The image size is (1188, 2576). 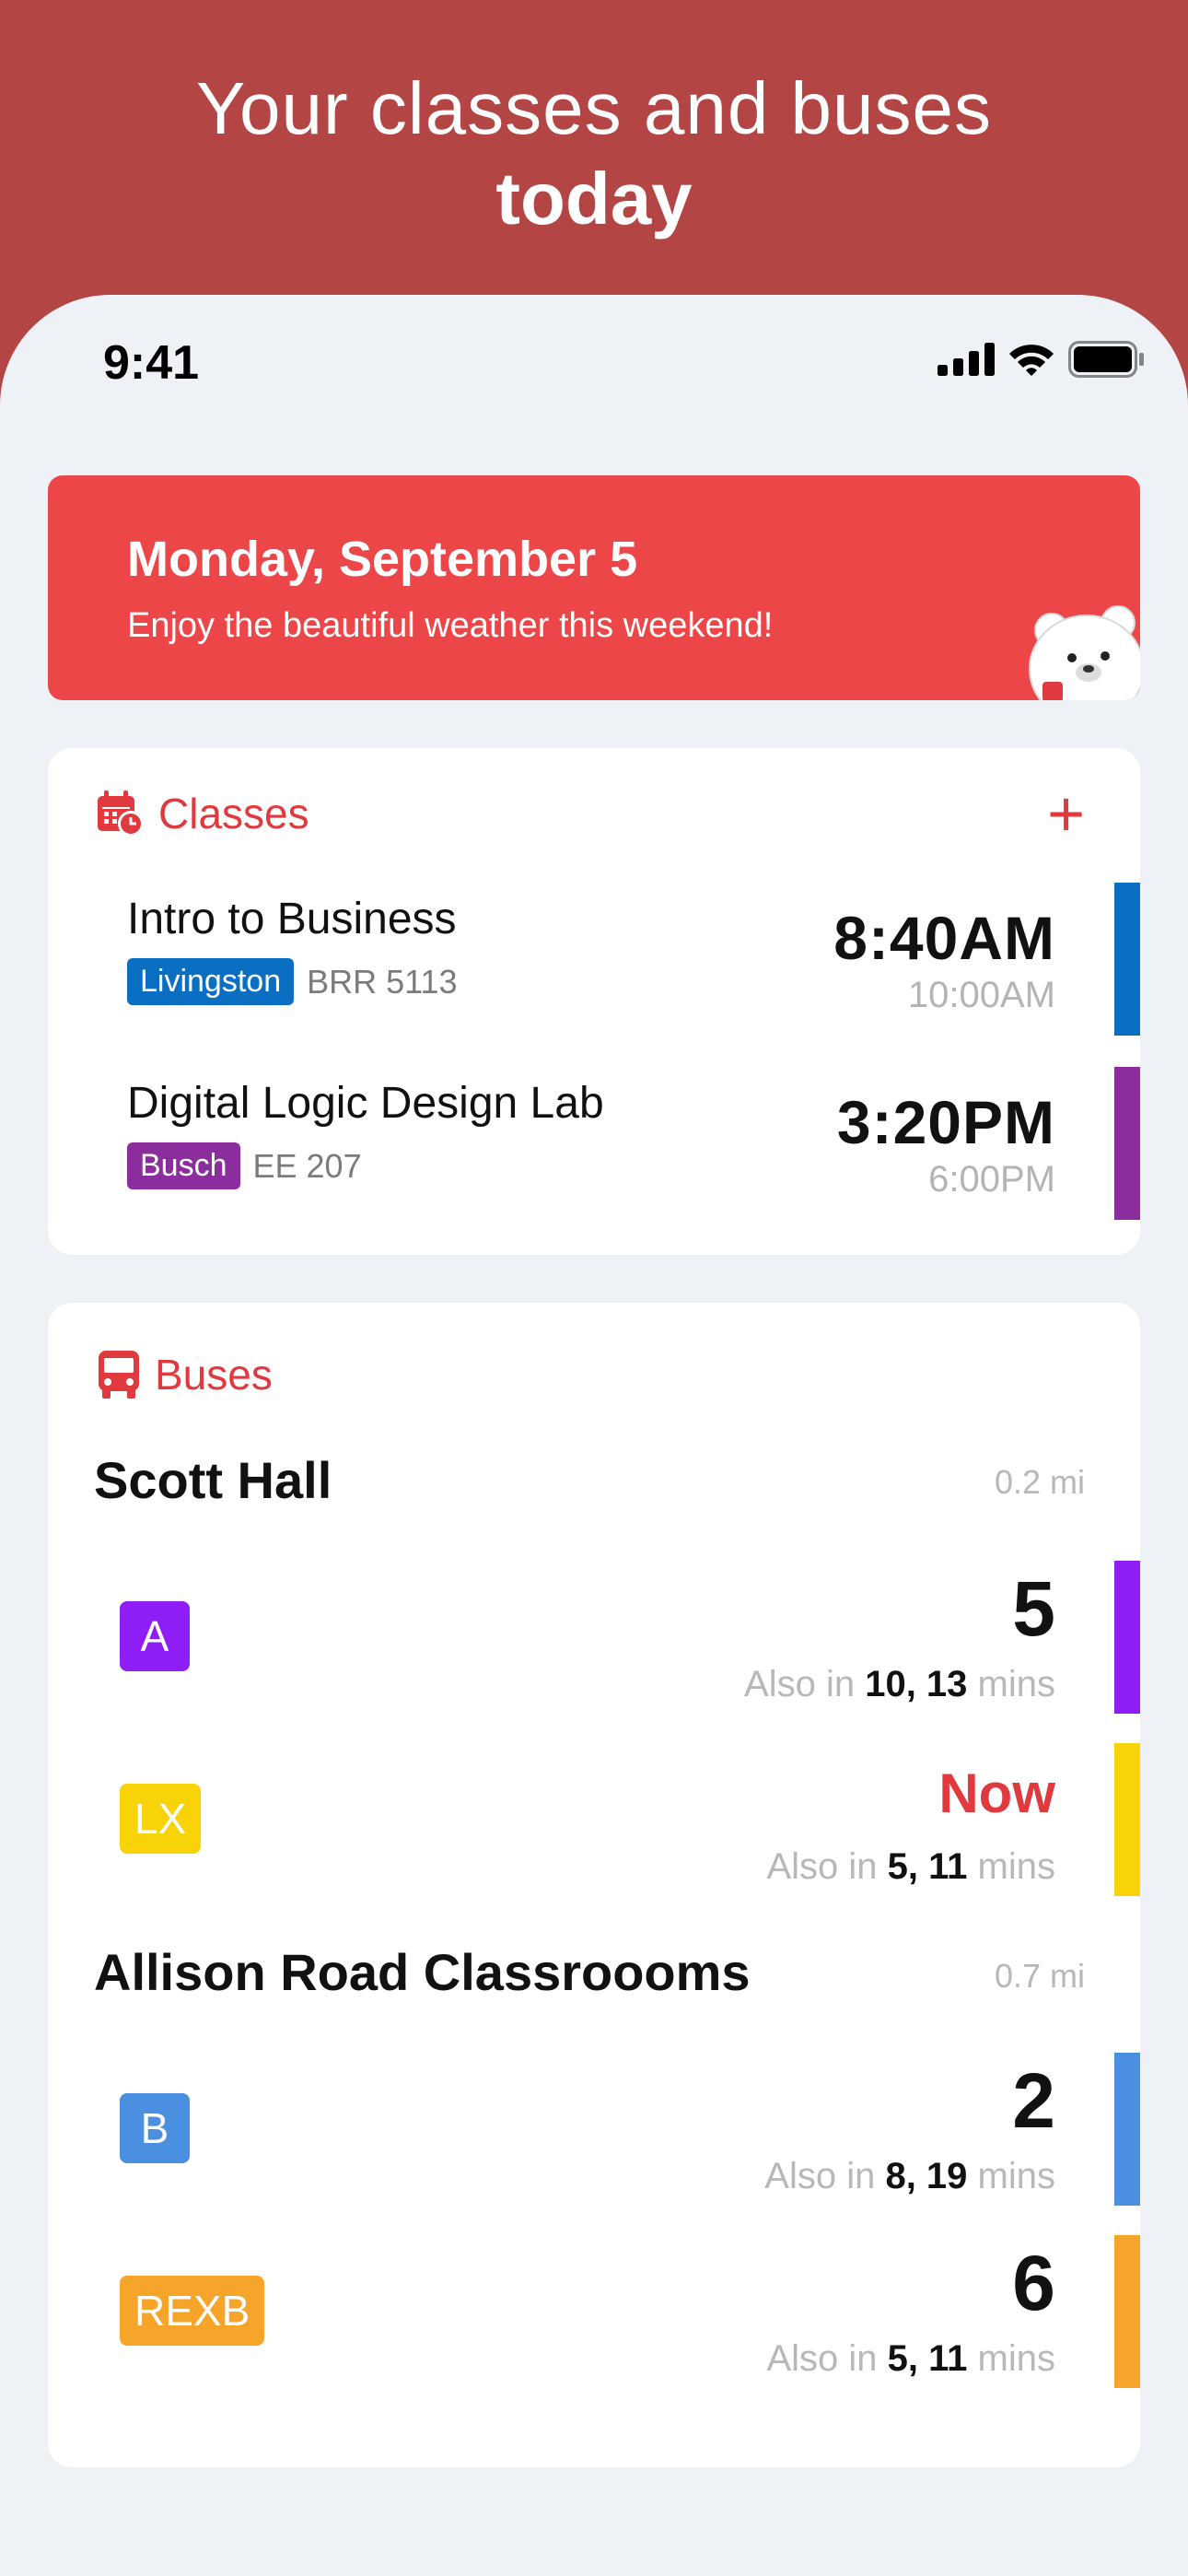 I want to click on class-start-time: 8:40AM, so click(x=944, y=938).